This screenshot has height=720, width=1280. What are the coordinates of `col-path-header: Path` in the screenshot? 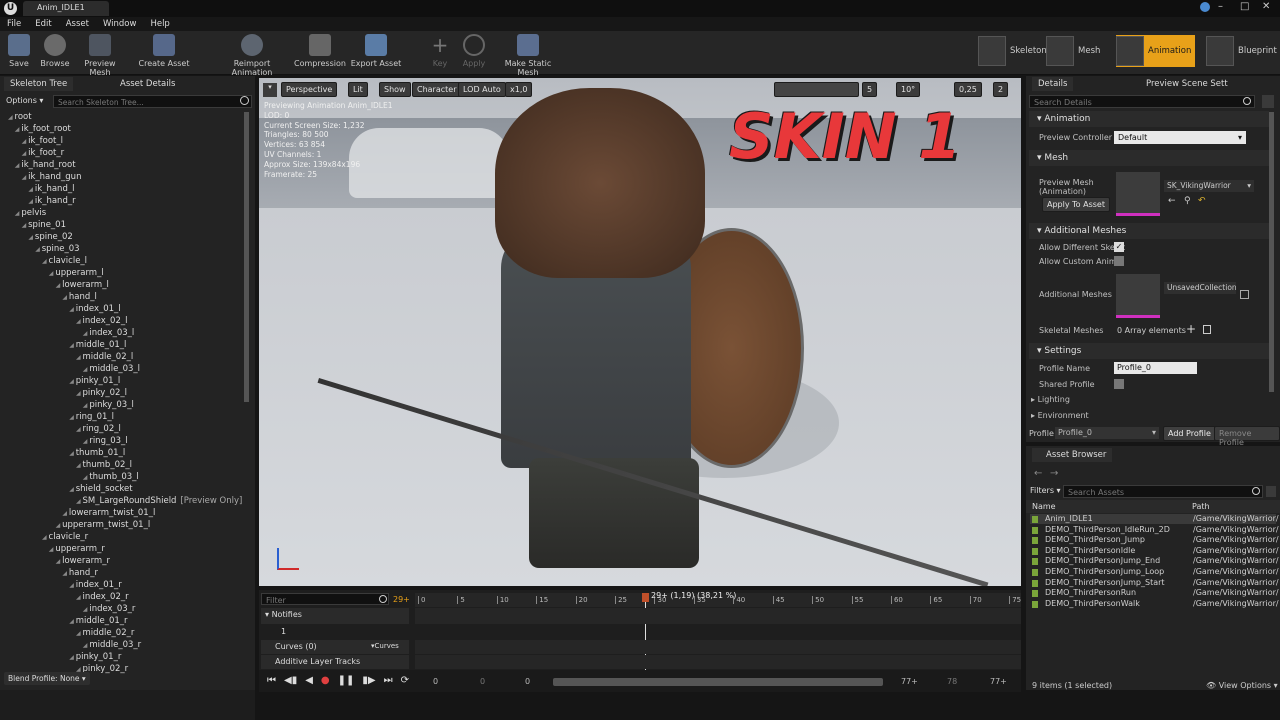 It's located at (1201, 506).